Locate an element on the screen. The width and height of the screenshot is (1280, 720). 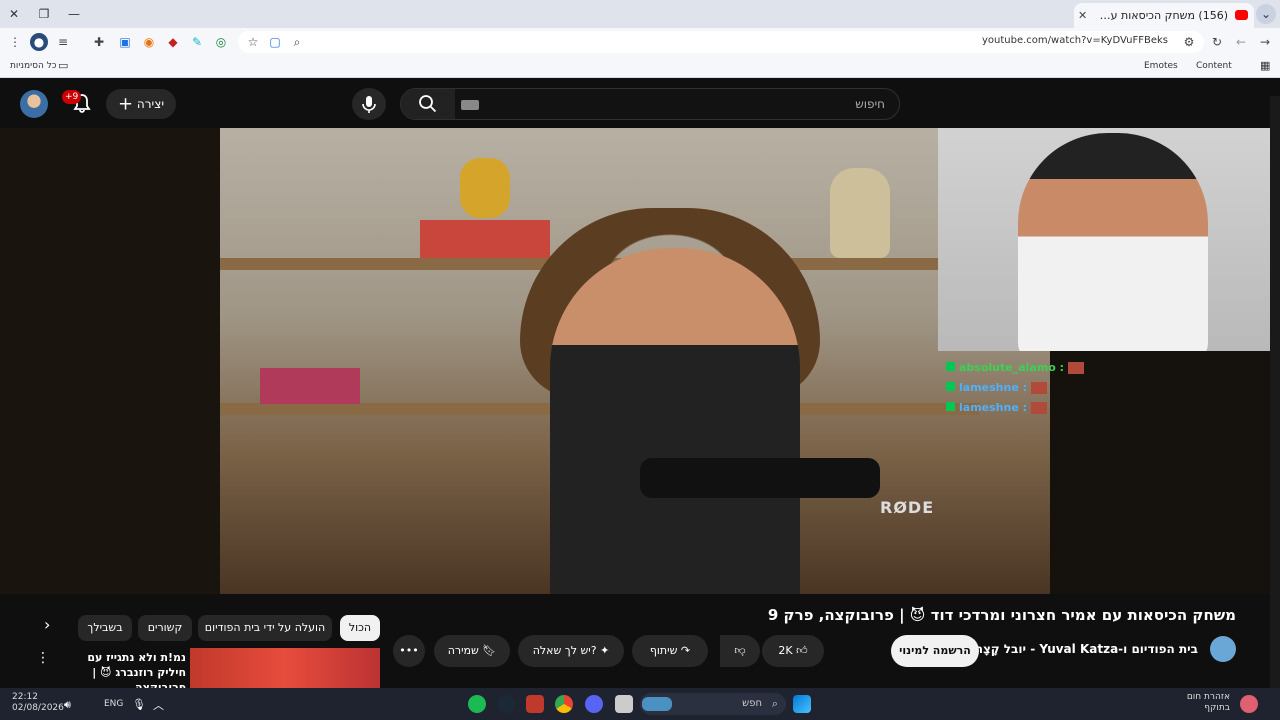
weather-widget: אזהרת חום בתוקף is located at coordinates (1208, 703).